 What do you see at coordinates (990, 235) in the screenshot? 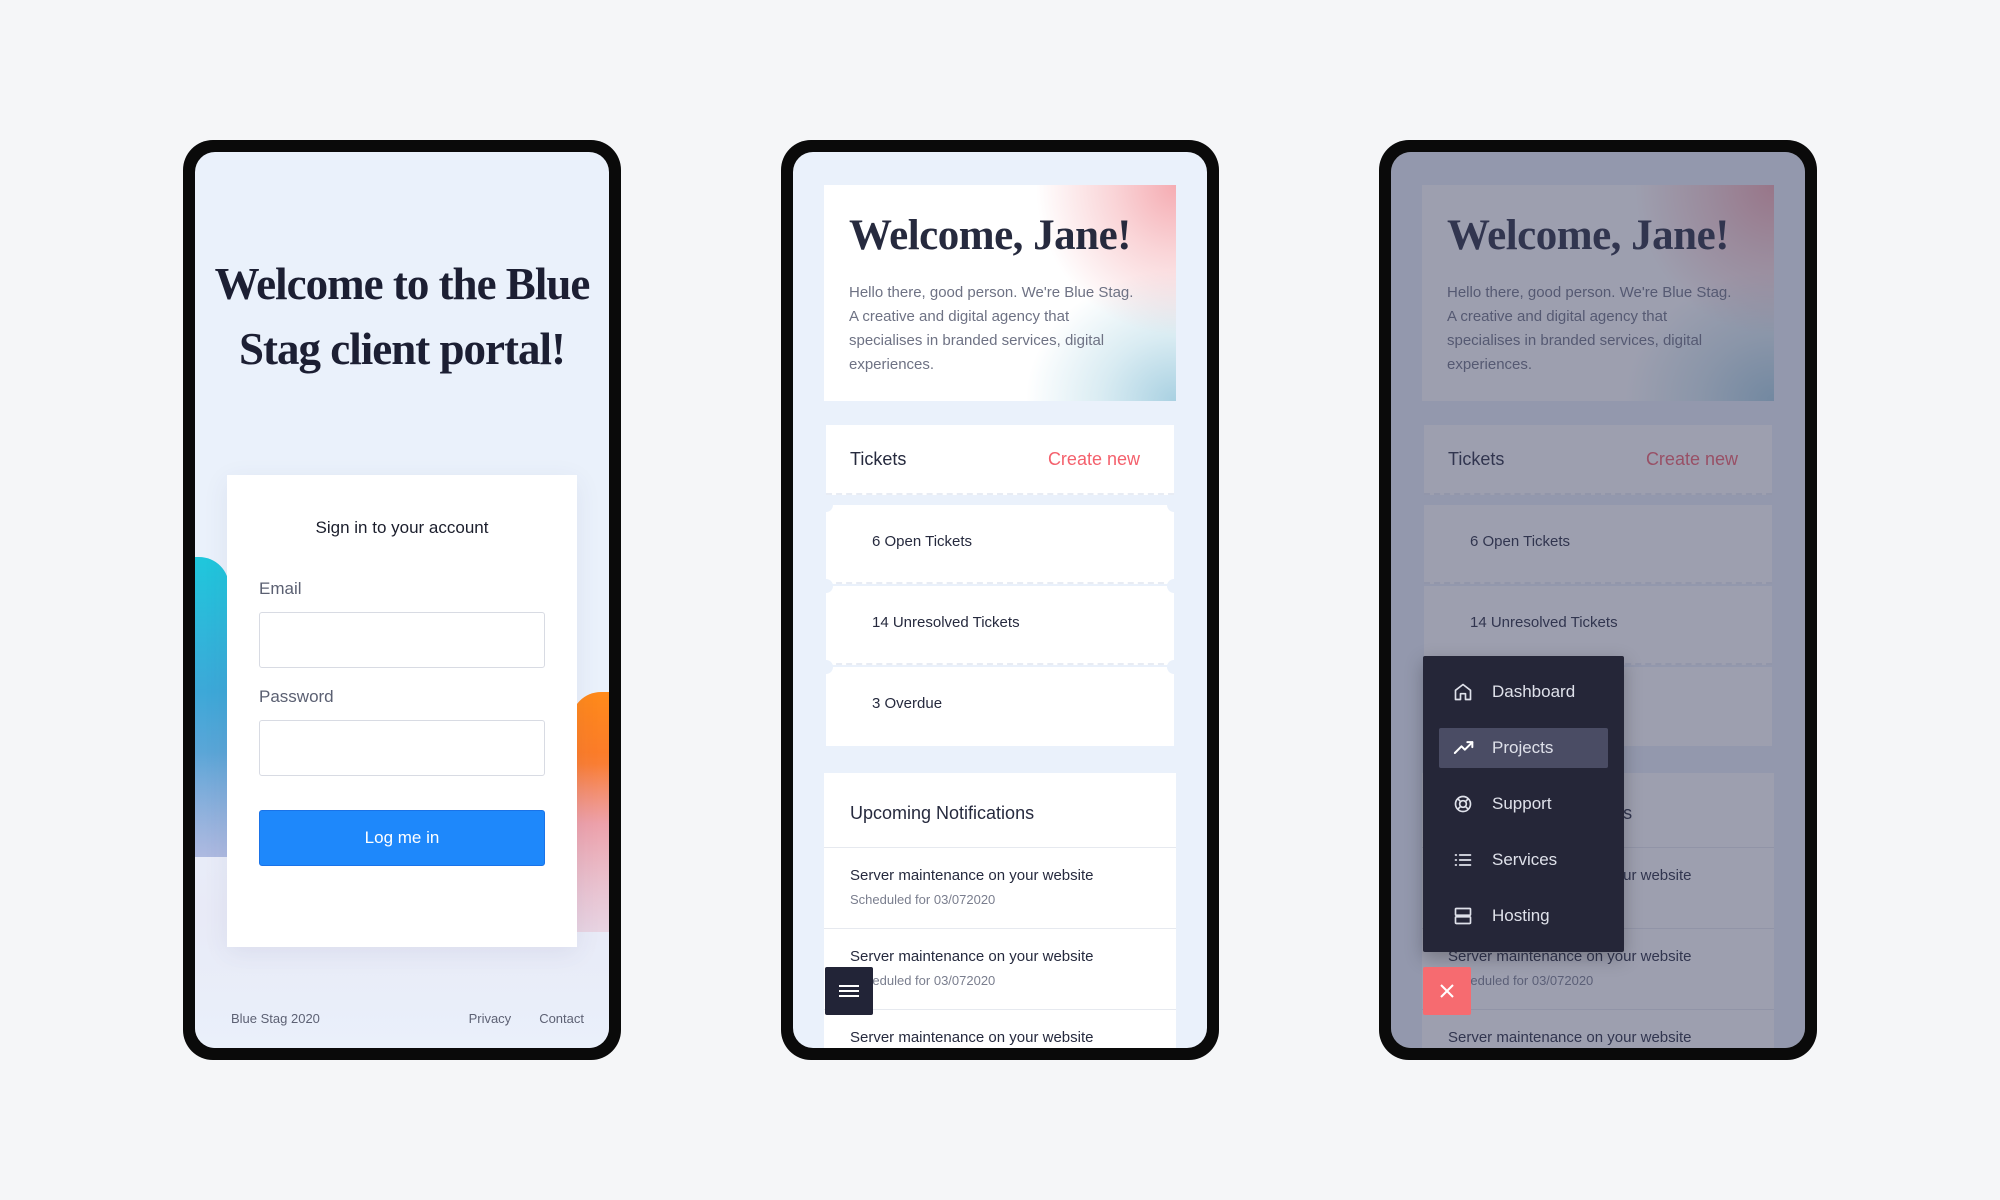
I see `welcome-title: Welcome, Jane!` at bounding box center [990, 235].